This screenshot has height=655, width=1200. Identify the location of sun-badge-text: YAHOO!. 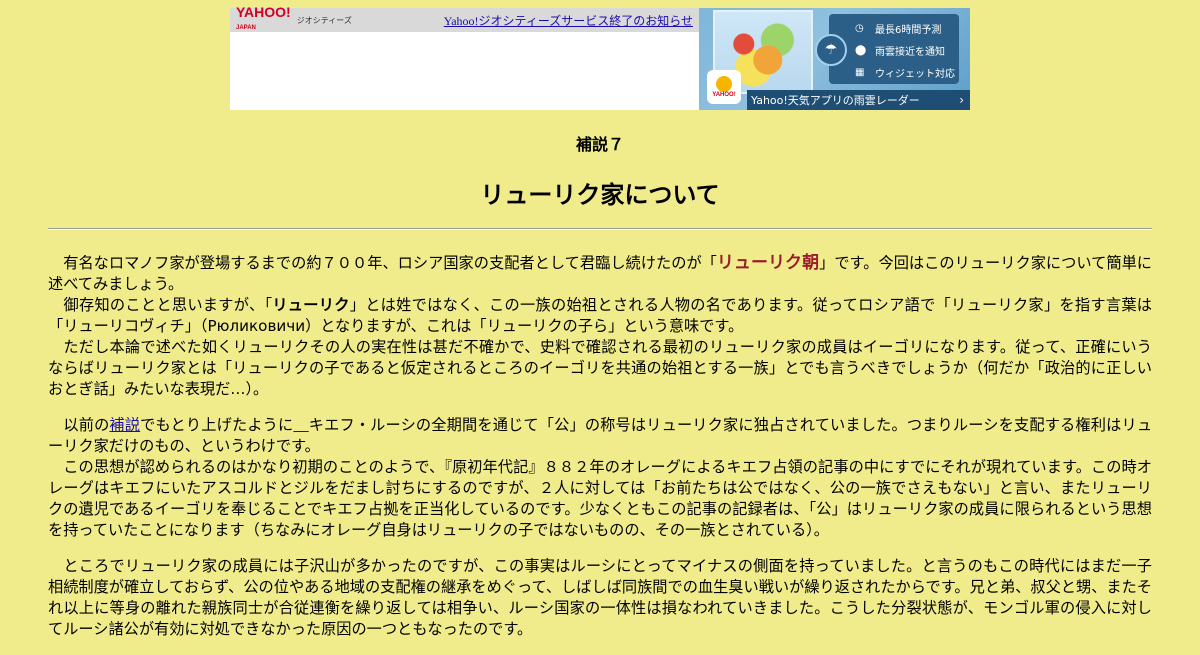
(724, 95).